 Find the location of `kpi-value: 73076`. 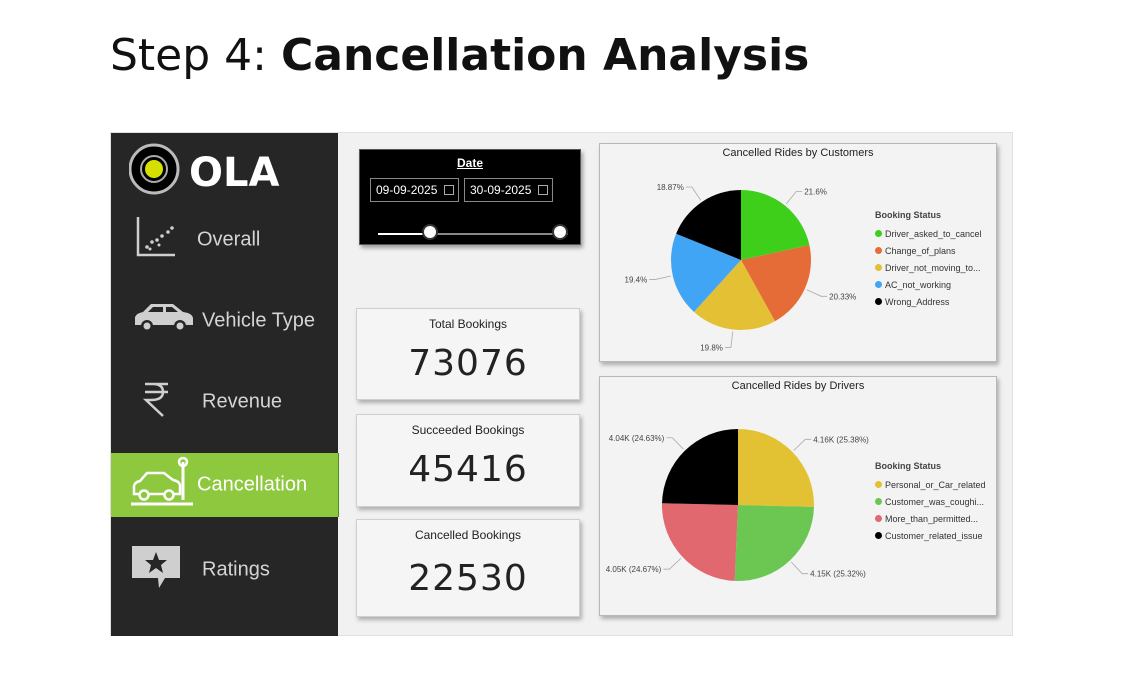

kpi-value: 73076 is located at coordinates (468, 363).